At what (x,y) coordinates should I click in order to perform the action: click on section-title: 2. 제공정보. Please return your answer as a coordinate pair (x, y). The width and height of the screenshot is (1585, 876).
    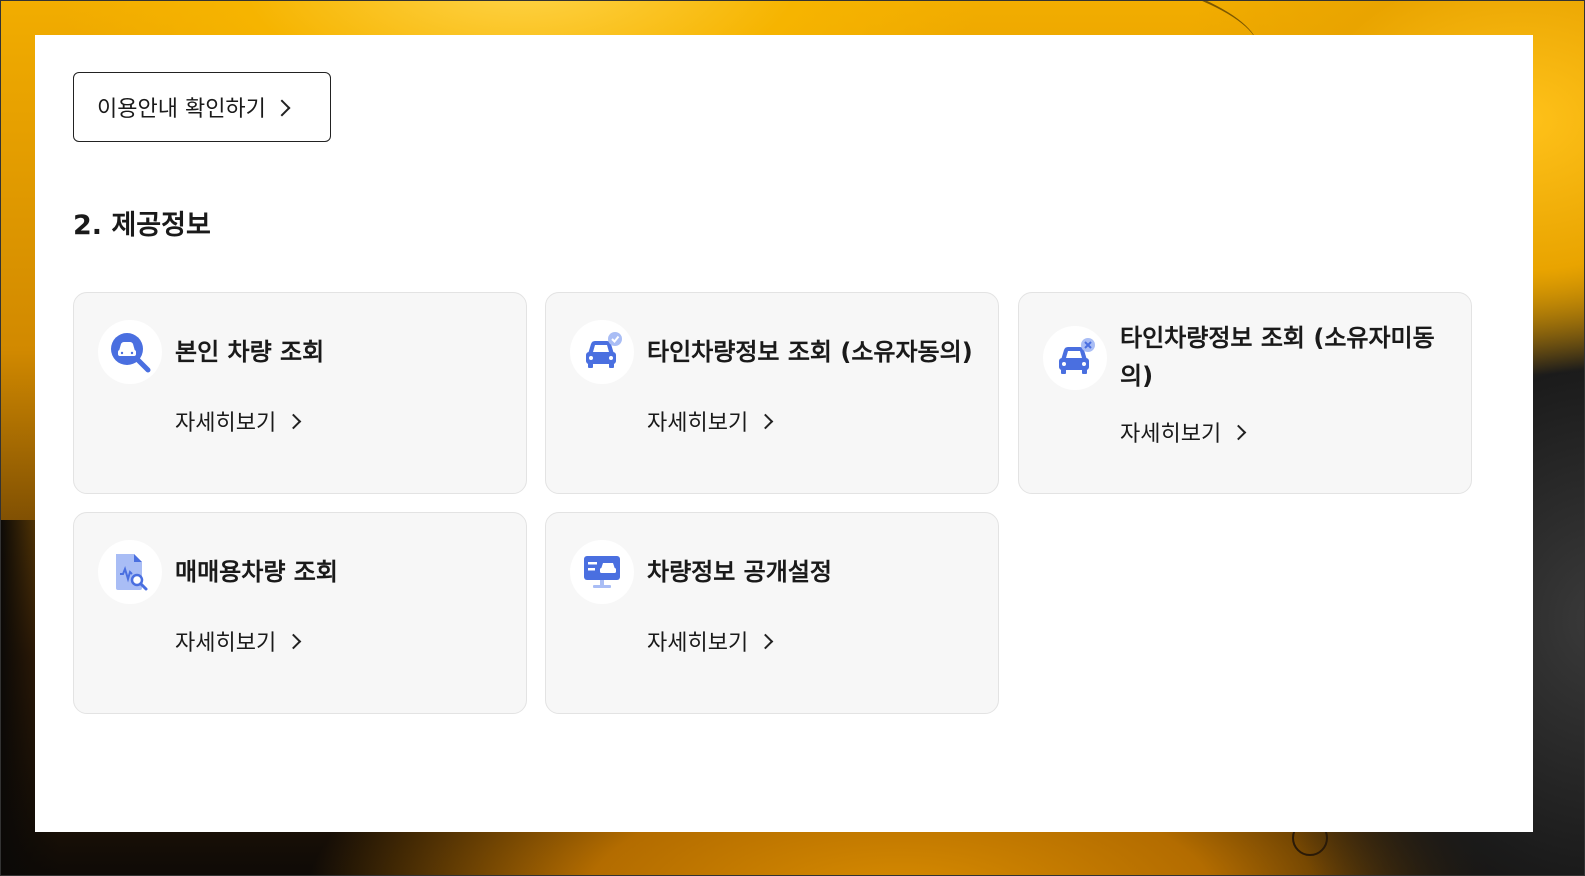
    Looking at the image, I should click on (142, 225).